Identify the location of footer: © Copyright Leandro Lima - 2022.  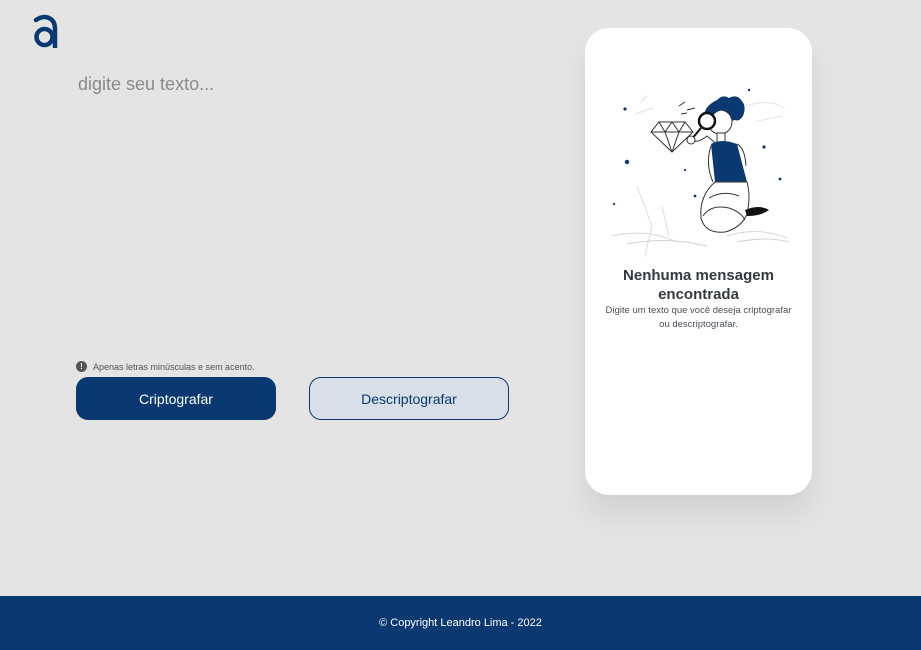
(460, 623).